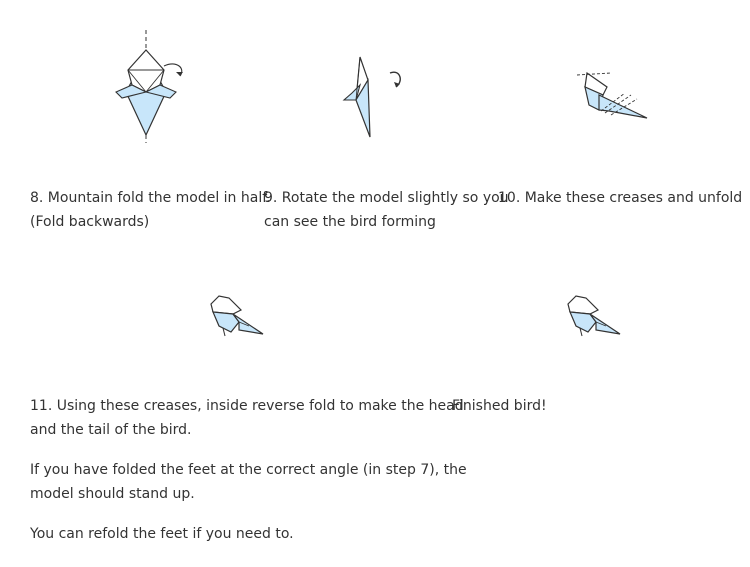 The height and width of the screenshot is (567, 750). What do you see at coordinates (615, 95) in the screenshot?
I see `step10-diagram` at bounding box center [615, 95].